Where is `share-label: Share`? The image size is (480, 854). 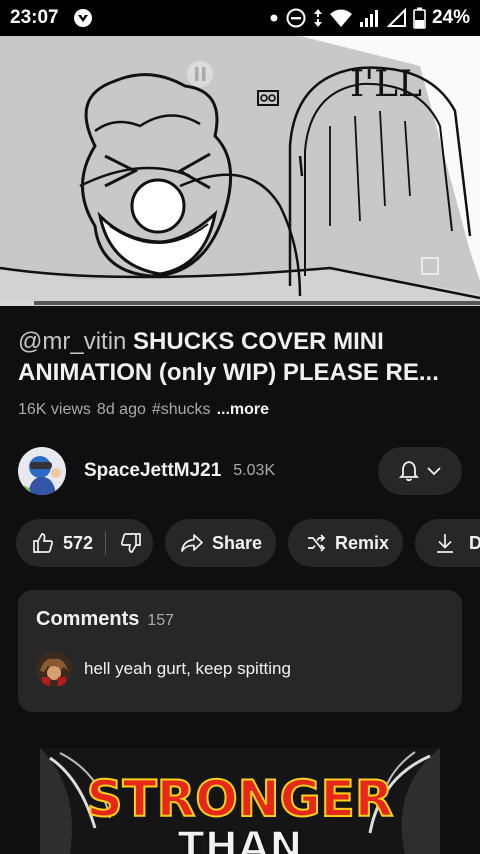
share-label: Share is located at coordinates (237, 542).